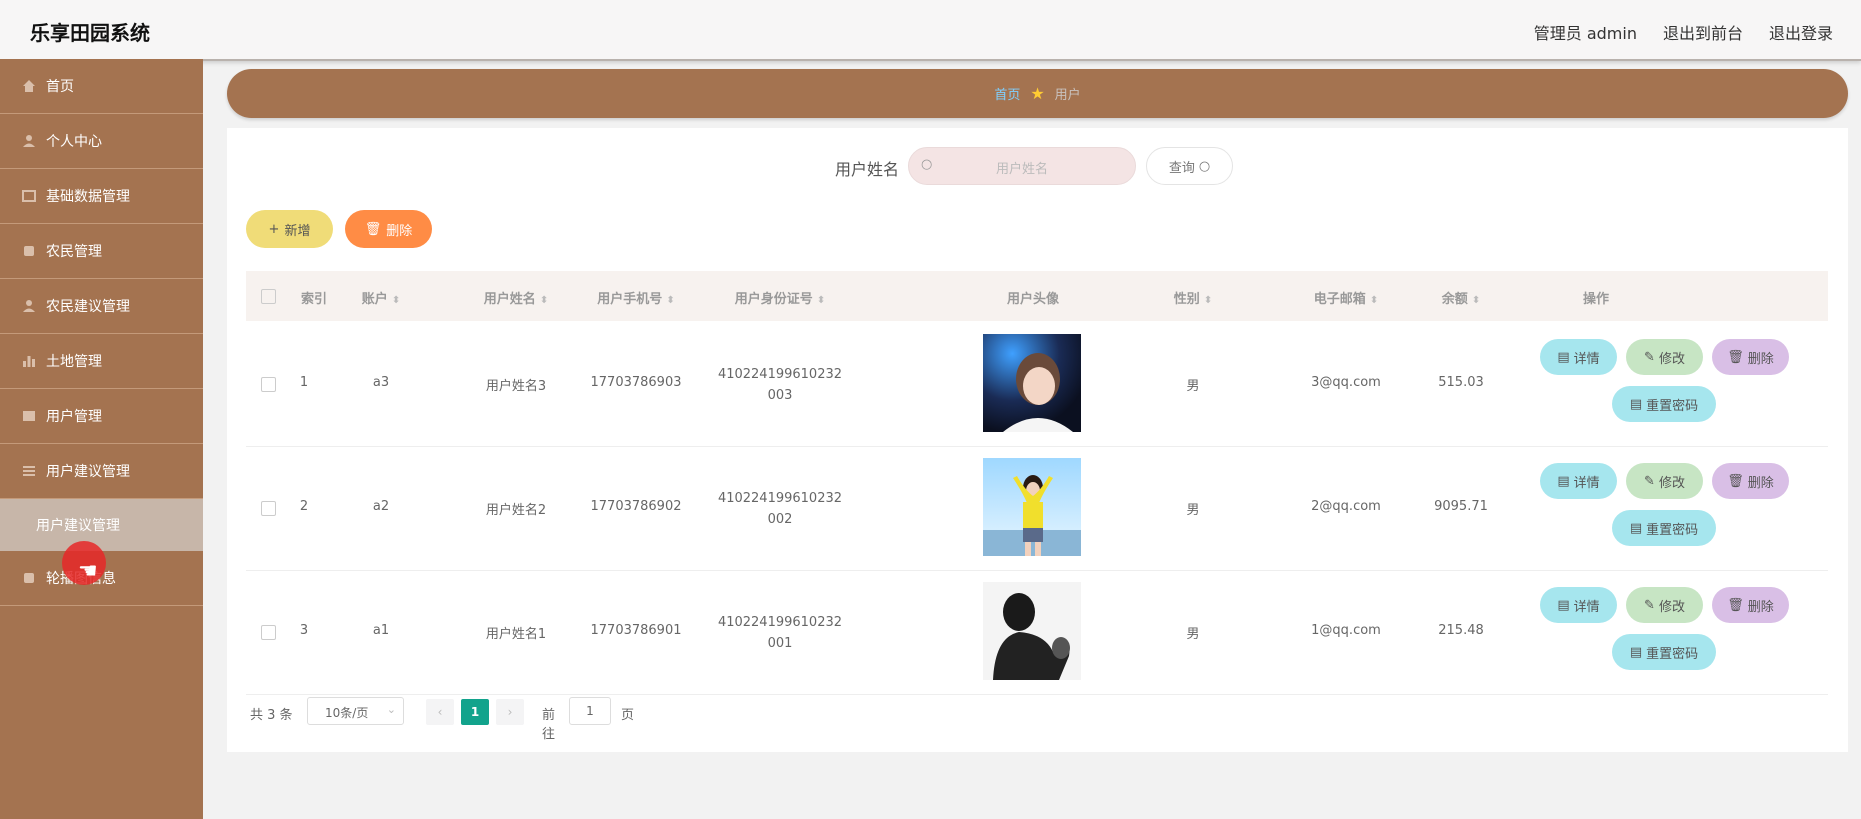 The image size is (1861, 819). I want to click on cell-name: 用户姓名3, so click(516, 386).